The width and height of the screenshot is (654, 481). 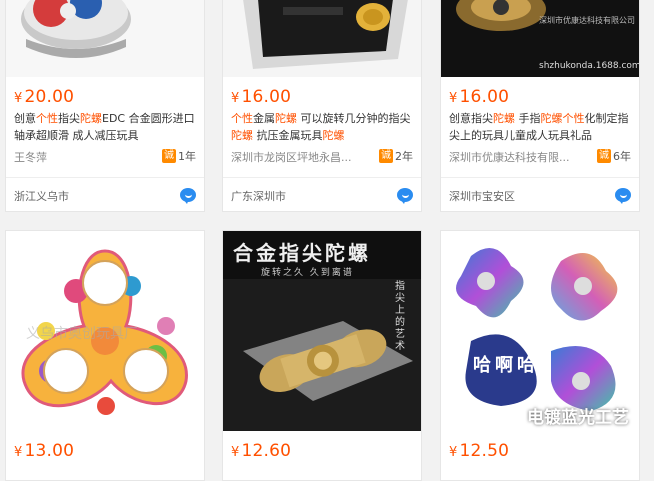 I want to click on title-text-segment: 手指, so click(x=528, y=118).